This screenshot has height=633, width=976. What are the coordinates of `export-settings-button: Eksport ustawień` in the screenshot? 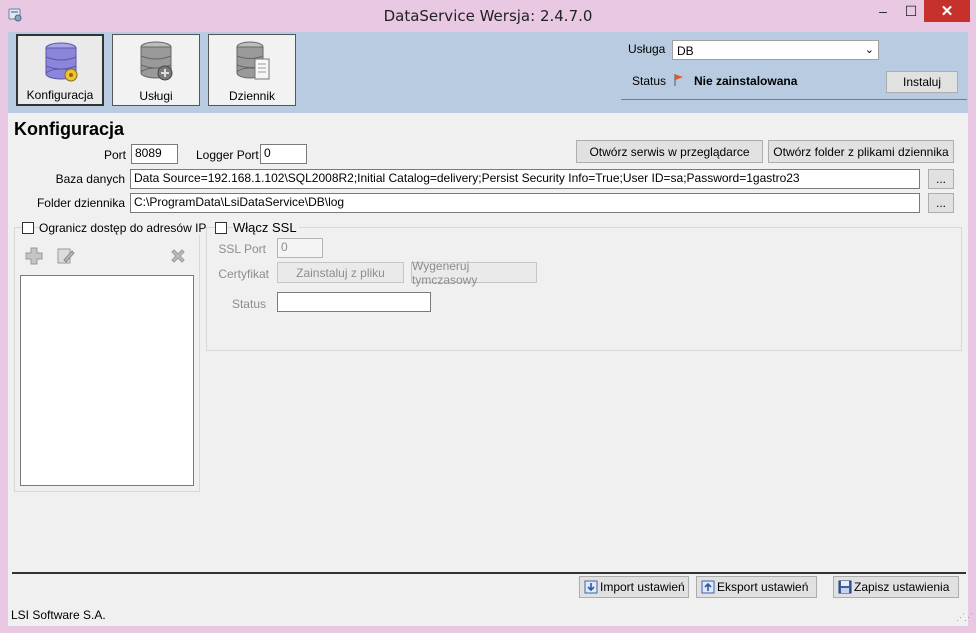 It's located at (756, 587).